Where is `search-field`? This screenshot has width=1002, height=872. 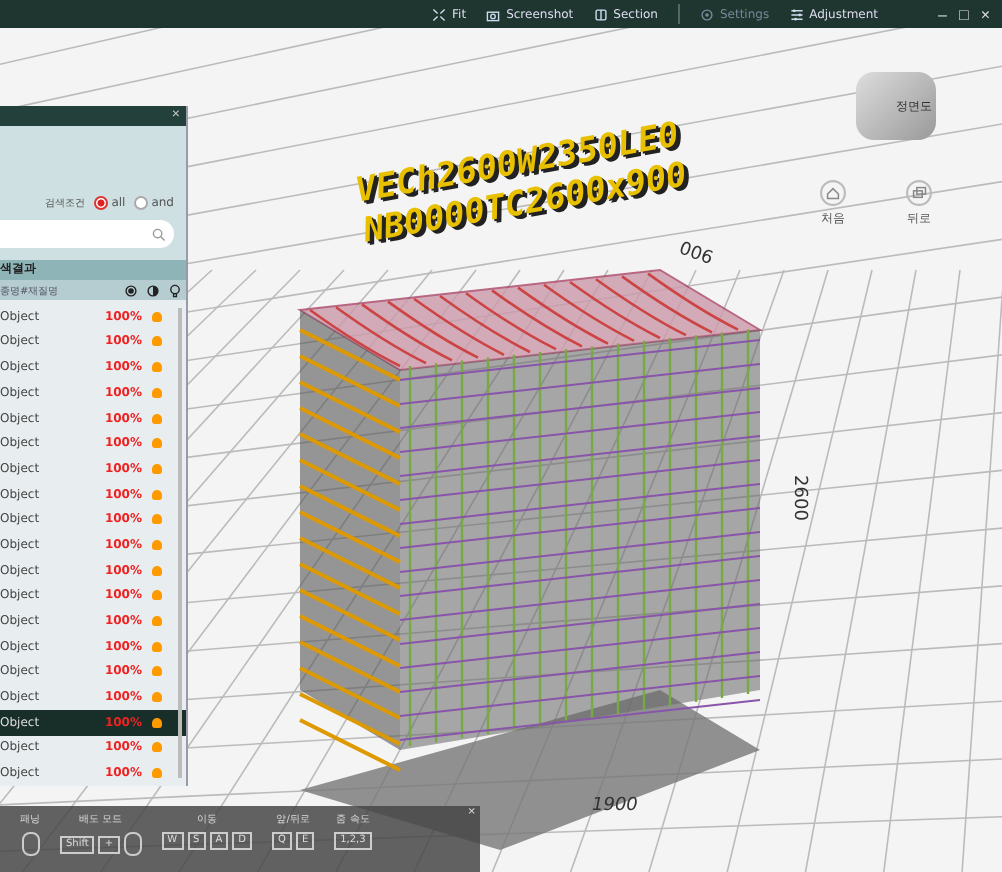
search-field is located at coordinates (87, 234).